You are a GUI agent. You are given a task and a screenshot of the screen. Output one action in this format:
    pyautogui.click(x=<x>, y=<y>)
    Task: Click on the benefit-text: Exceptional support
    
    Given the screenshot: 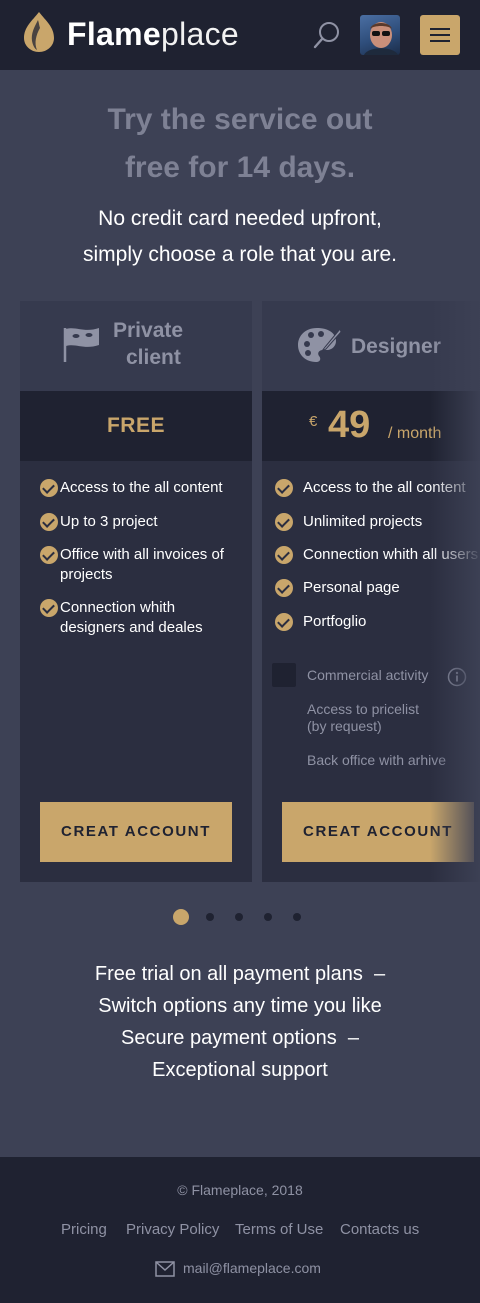 What is the action you would take?
    pyautogui.click(x=240, y=1070)
    